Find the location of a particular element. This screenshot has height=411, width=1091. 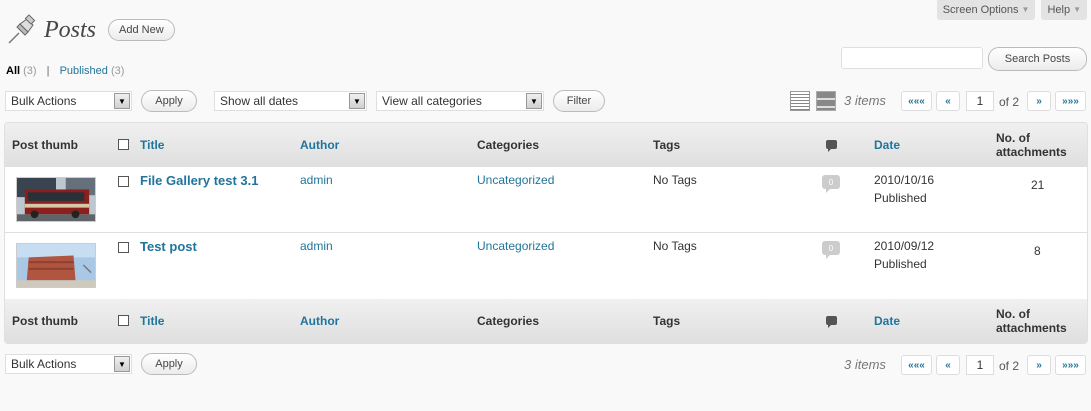

prev-page-button: « is located at coordinates (948, 101).